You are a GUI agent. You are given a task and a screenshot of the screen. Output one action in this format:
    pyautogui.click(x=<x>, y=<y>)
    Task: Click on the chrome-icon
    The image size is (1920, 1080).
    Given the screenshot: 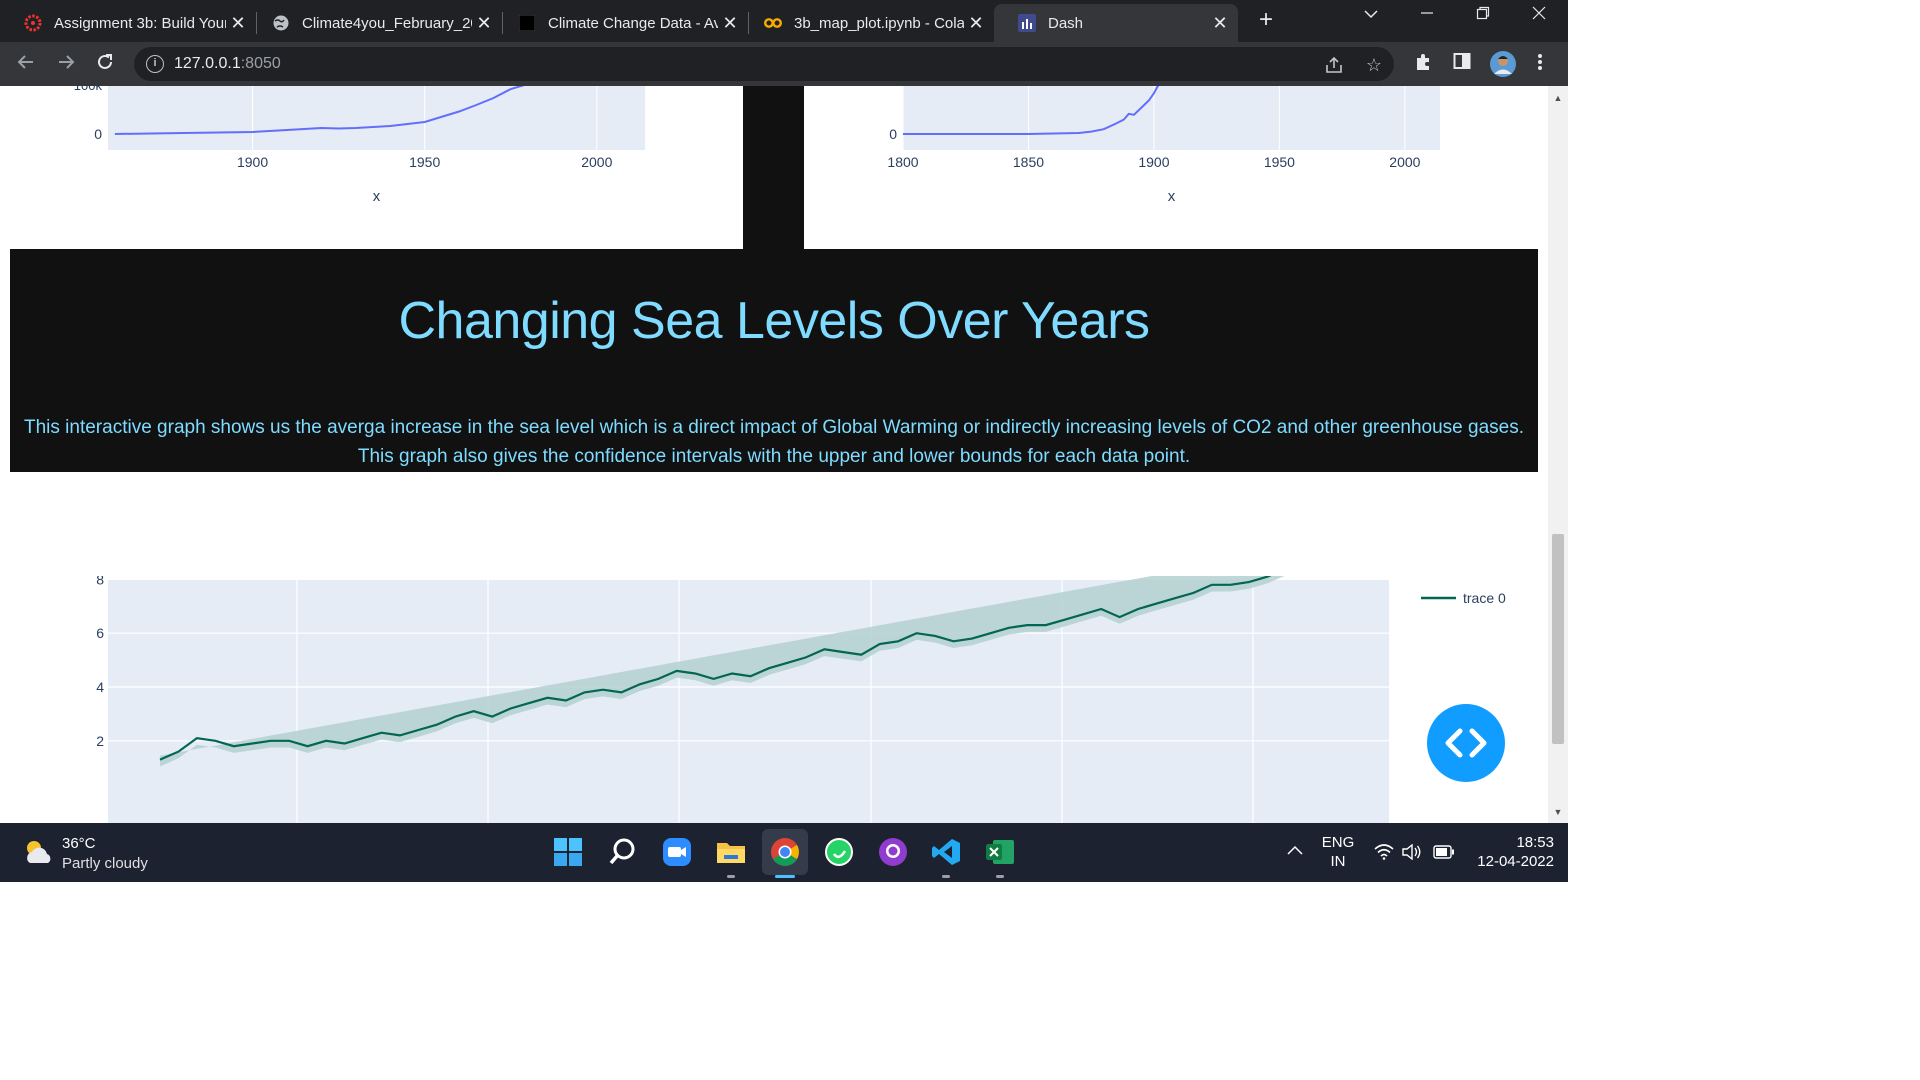 What is the action you would take?
    pyautogui.click(x=785, y=852)
    